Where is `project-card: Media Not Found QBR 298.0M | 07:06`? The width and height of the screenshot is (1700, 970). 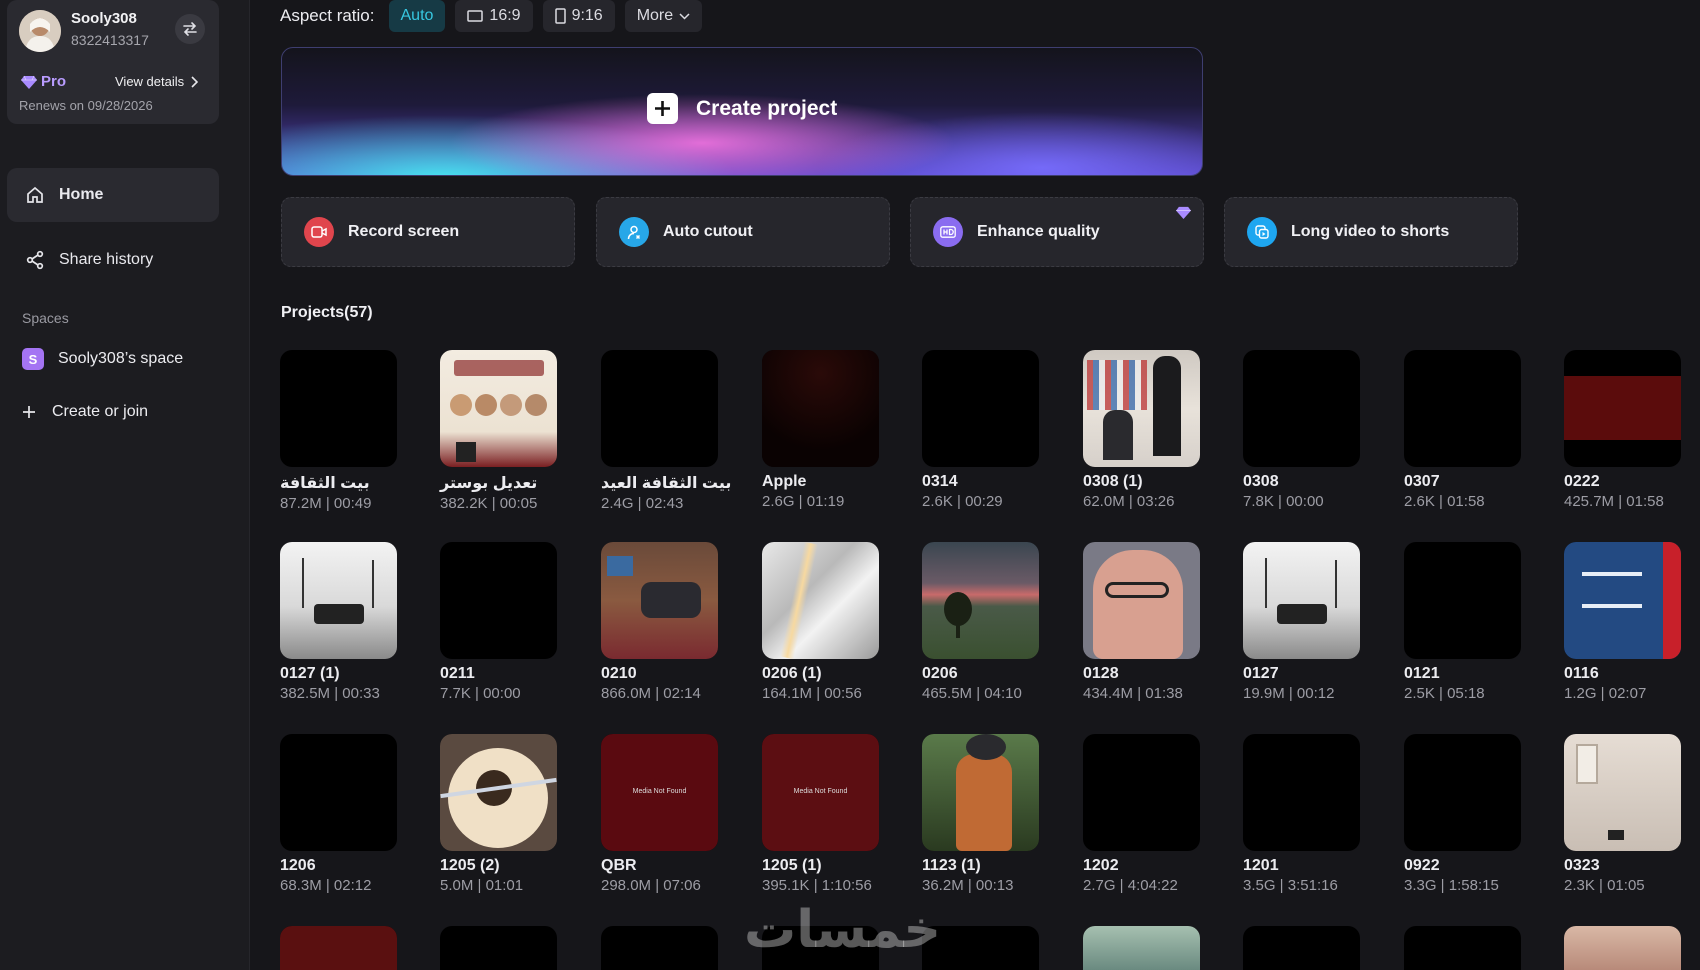 project-card: Media Not Found QBR 298.0M | 07:06 is located at coordinates (660, 814).